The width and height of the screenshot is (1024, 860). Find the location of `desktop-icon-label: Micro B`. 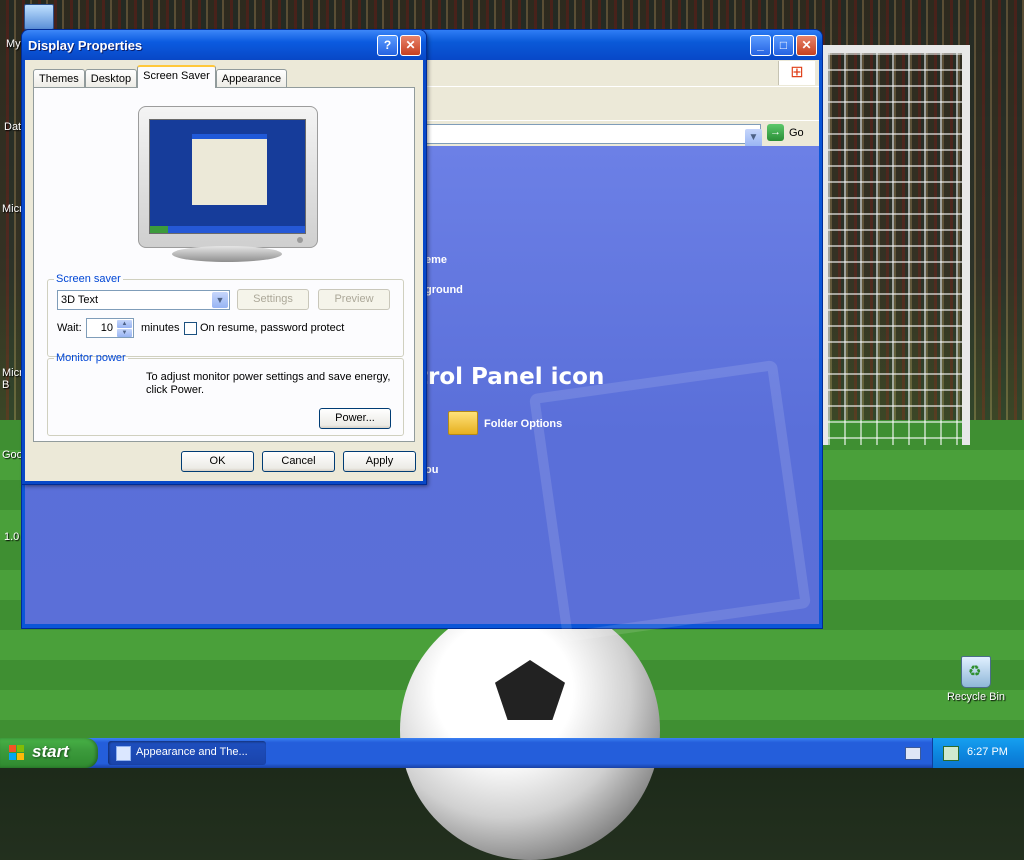

desktop-icon-label: Micro B is located at coordinates (15, 379).